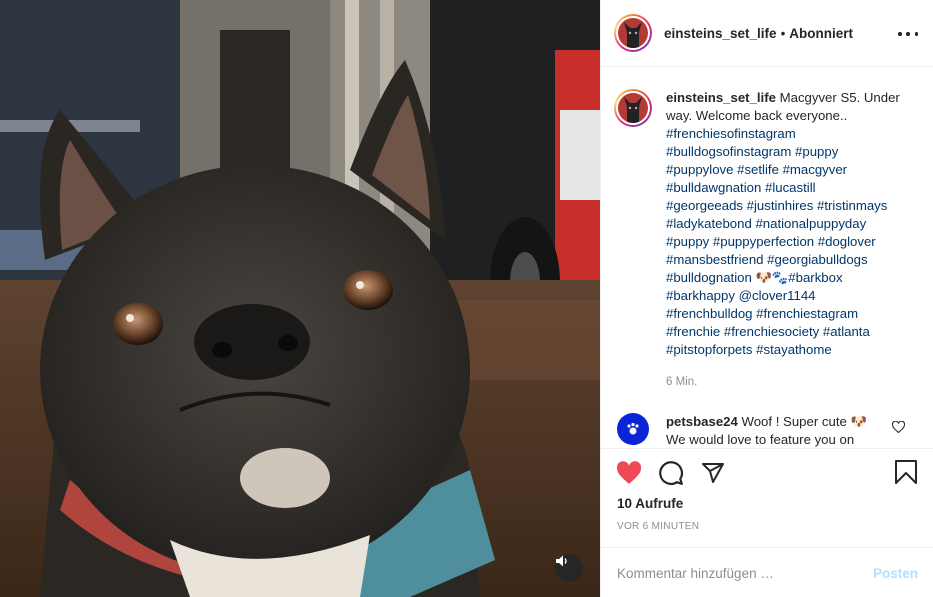 The image size is (933, 597). I want to click on heart-filled-icon, so click(629, 472).